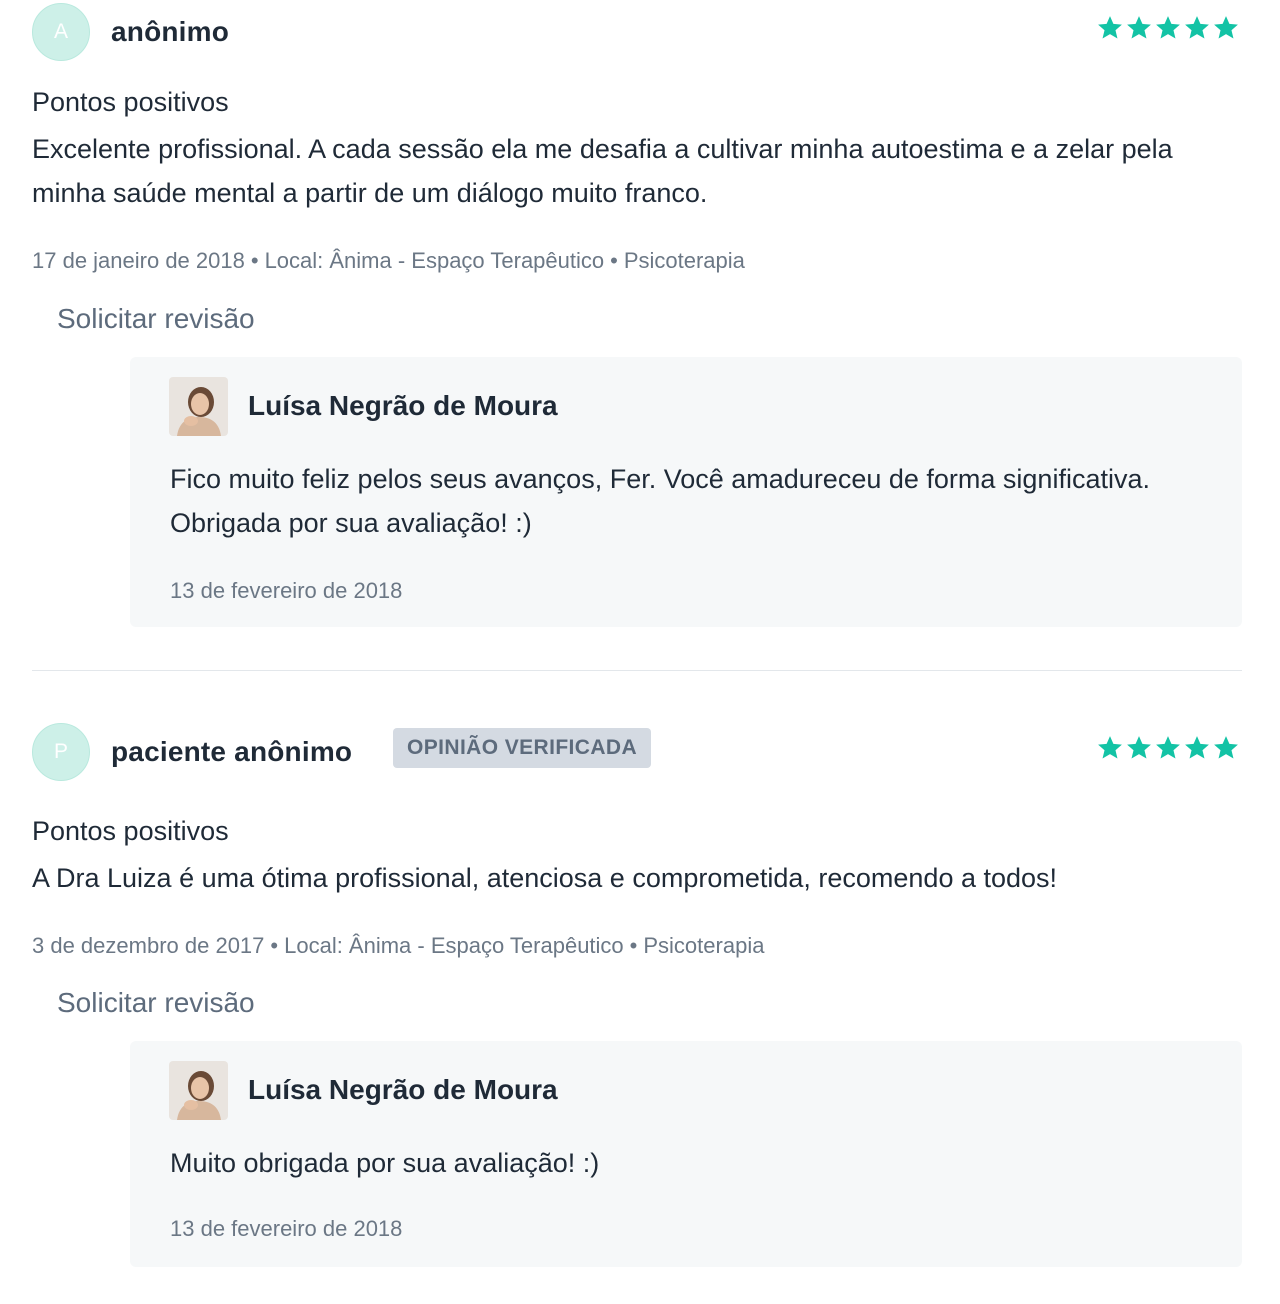 The image size is (1280, 1304). What do you see at coordinates (637, 33) in the screenshot?
I see `review-header: A anônimo` at bounding box center [637, 33].